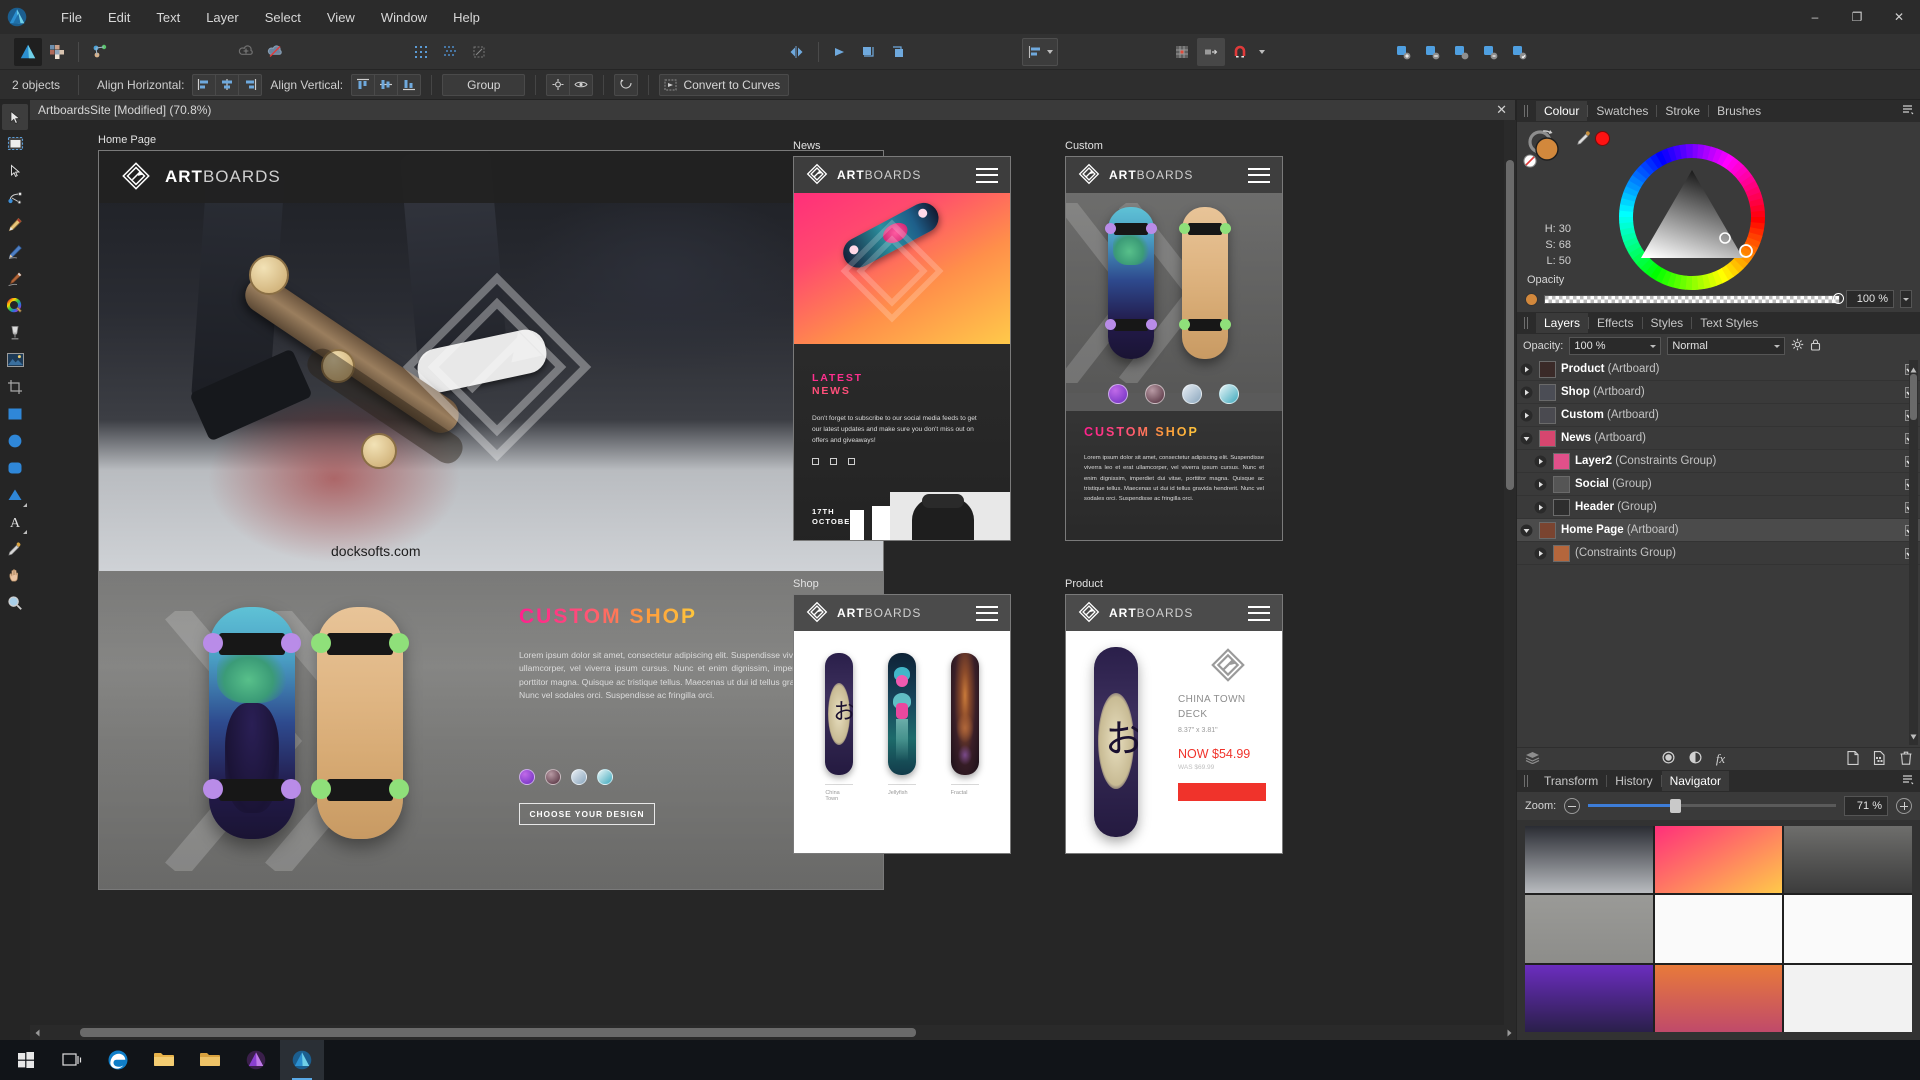  Describe the element at coordinates (100, 52) in the screenshot. I see `export-persona-icon` at that location.